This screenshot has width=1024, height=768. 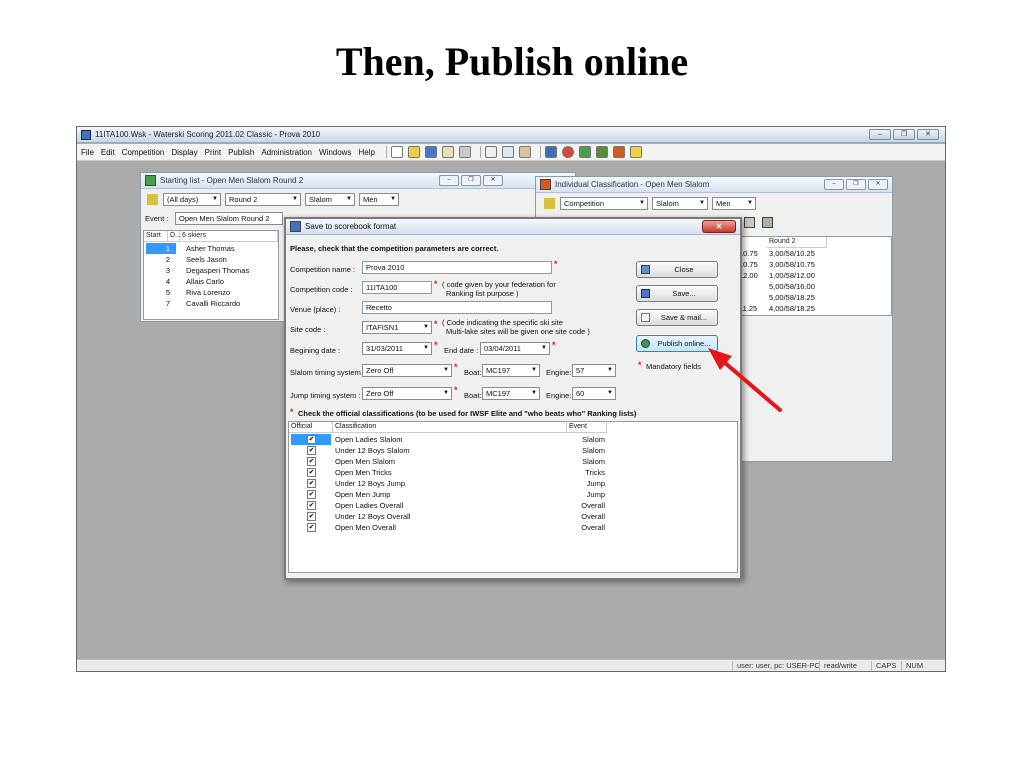 What do you see at coordinates (321, 289) in the screenshot?
I see `competition-code-label: Competition code :` at bounding box center [321, 289].